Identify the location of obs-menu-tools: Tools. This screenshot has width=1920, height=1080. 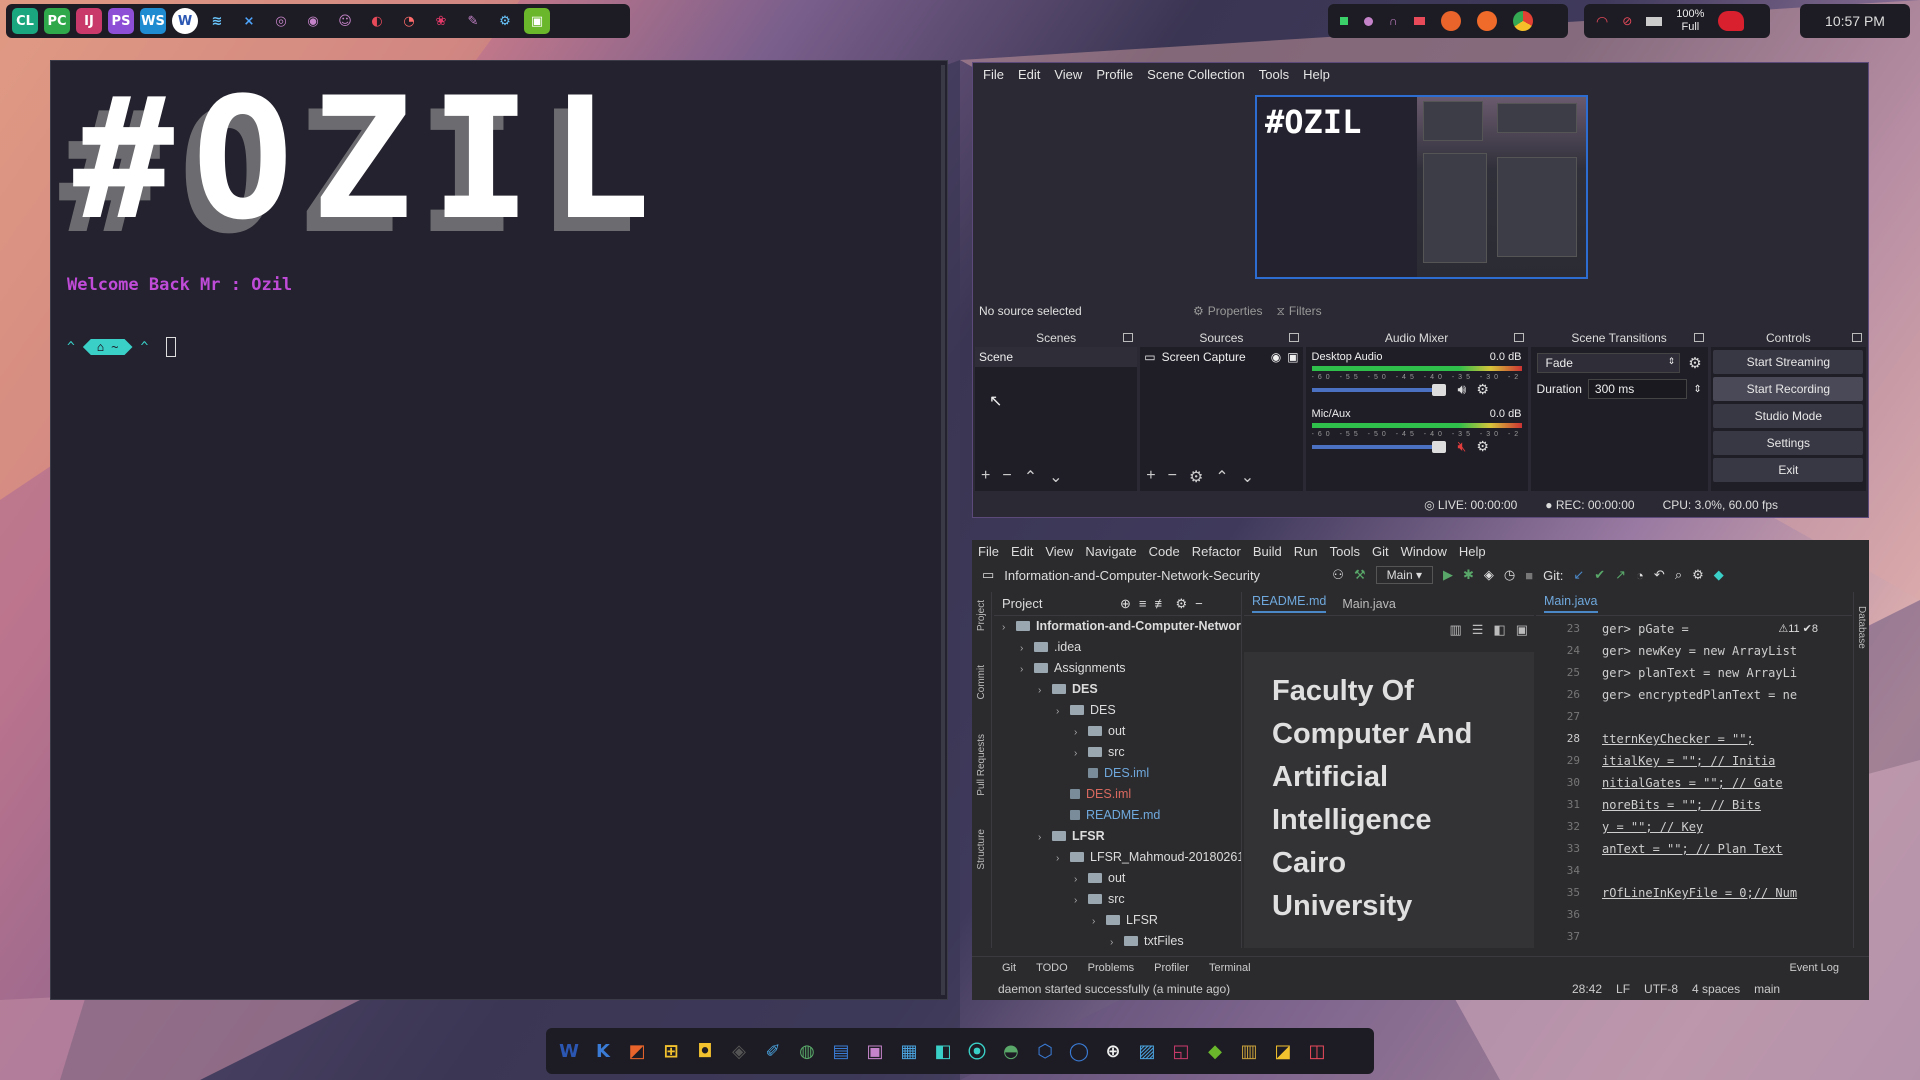
(1274, 74).